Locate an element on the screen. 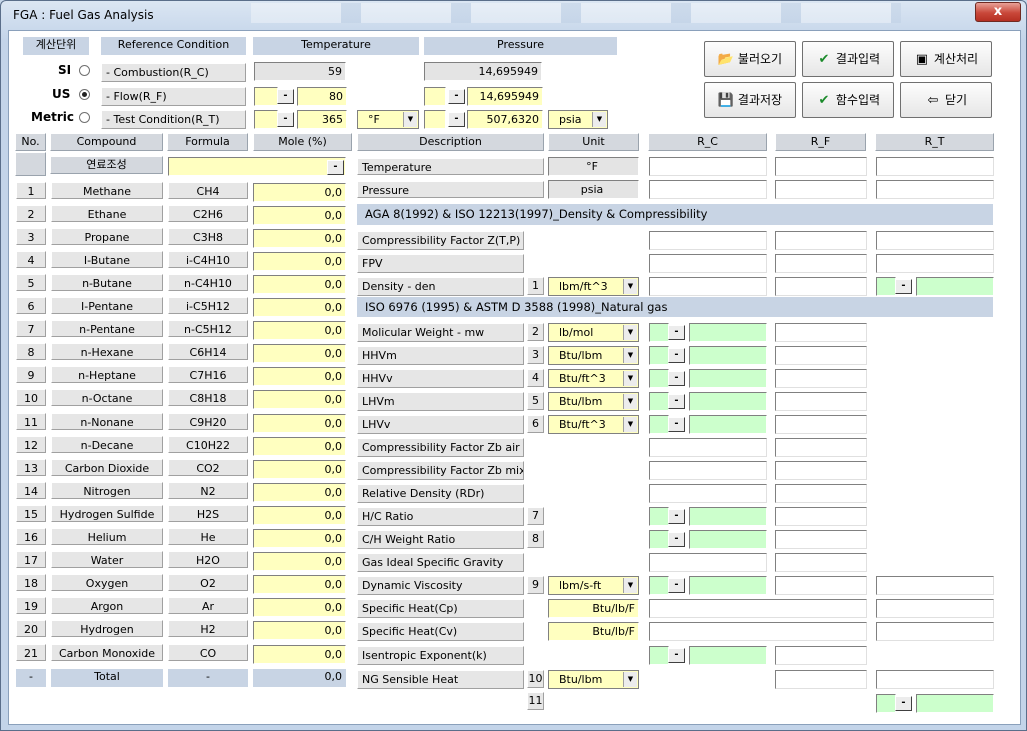  rt-minus-button: - is located at coordinates (903, 286).